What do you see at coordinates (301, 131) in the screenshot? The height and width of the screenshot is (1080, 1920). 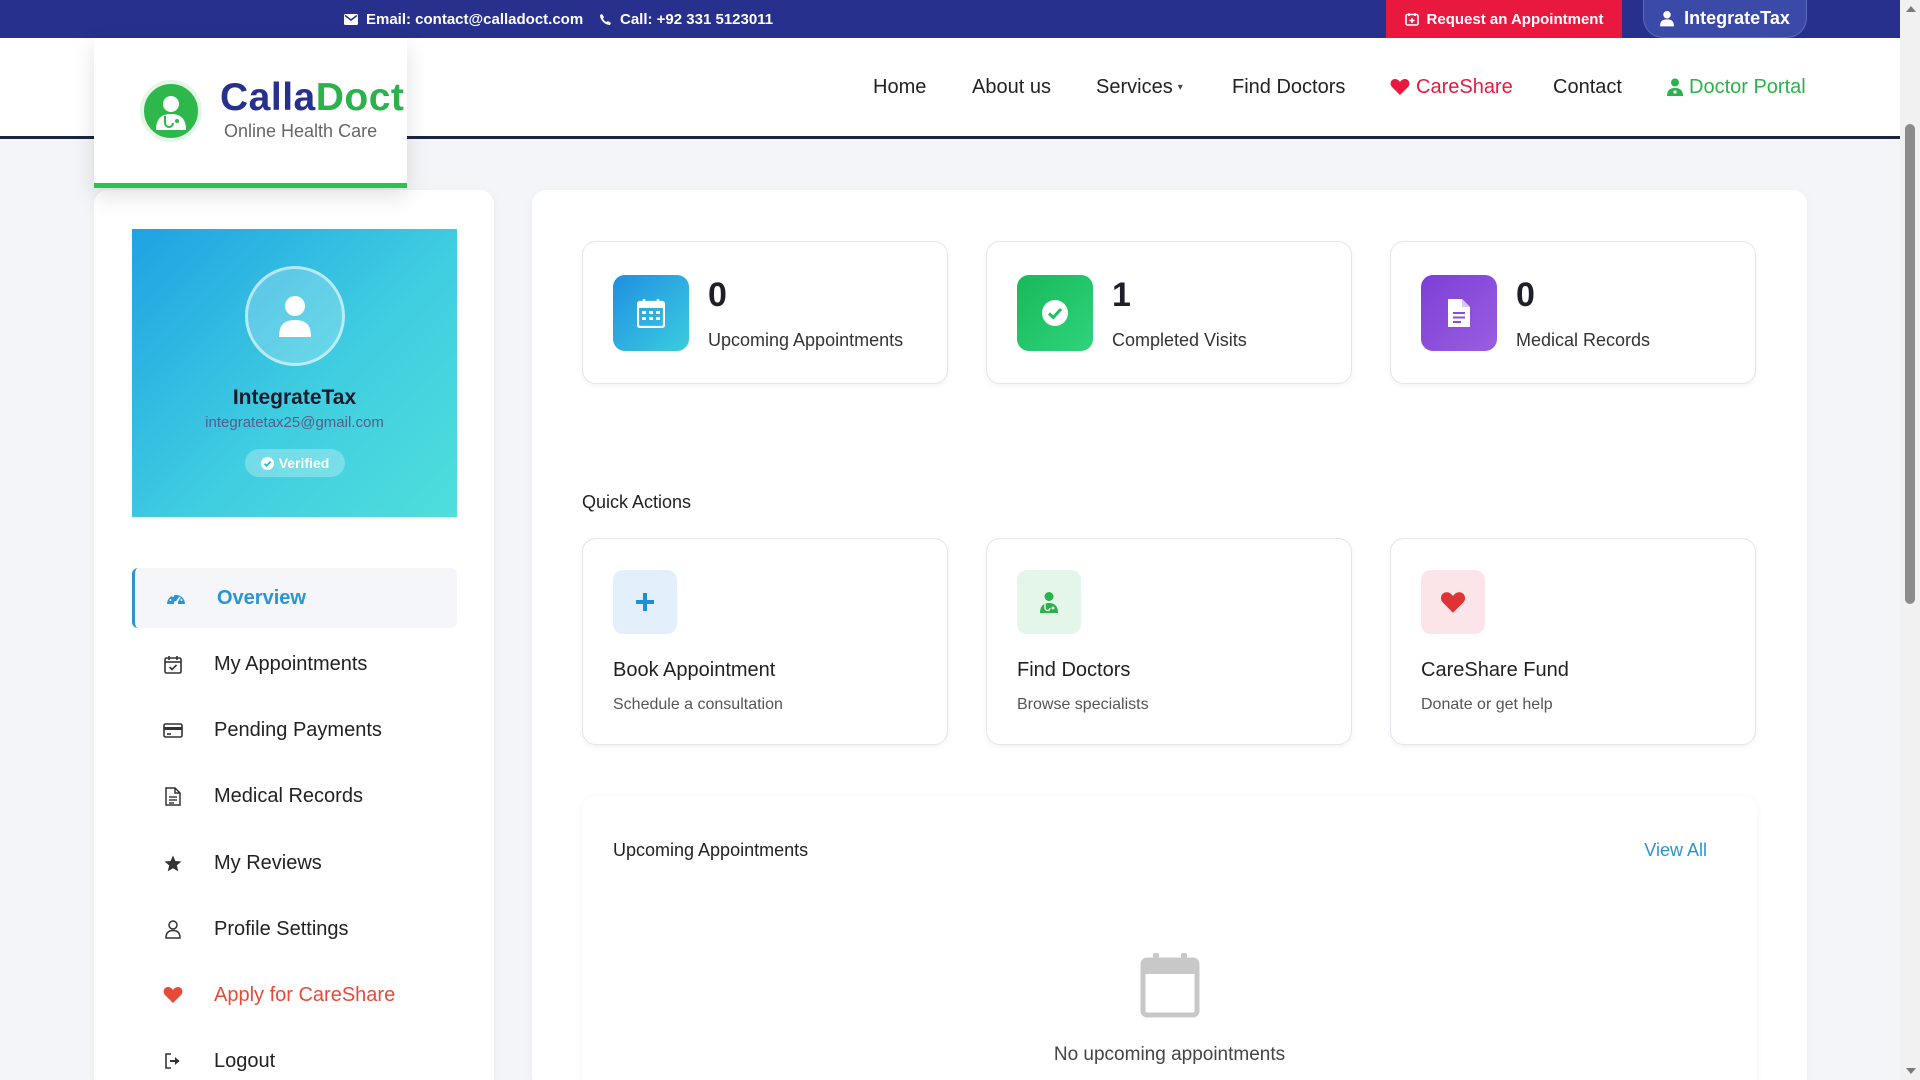 I see `brand-tagline: Online Health Care` at bounding box center [301, 131].